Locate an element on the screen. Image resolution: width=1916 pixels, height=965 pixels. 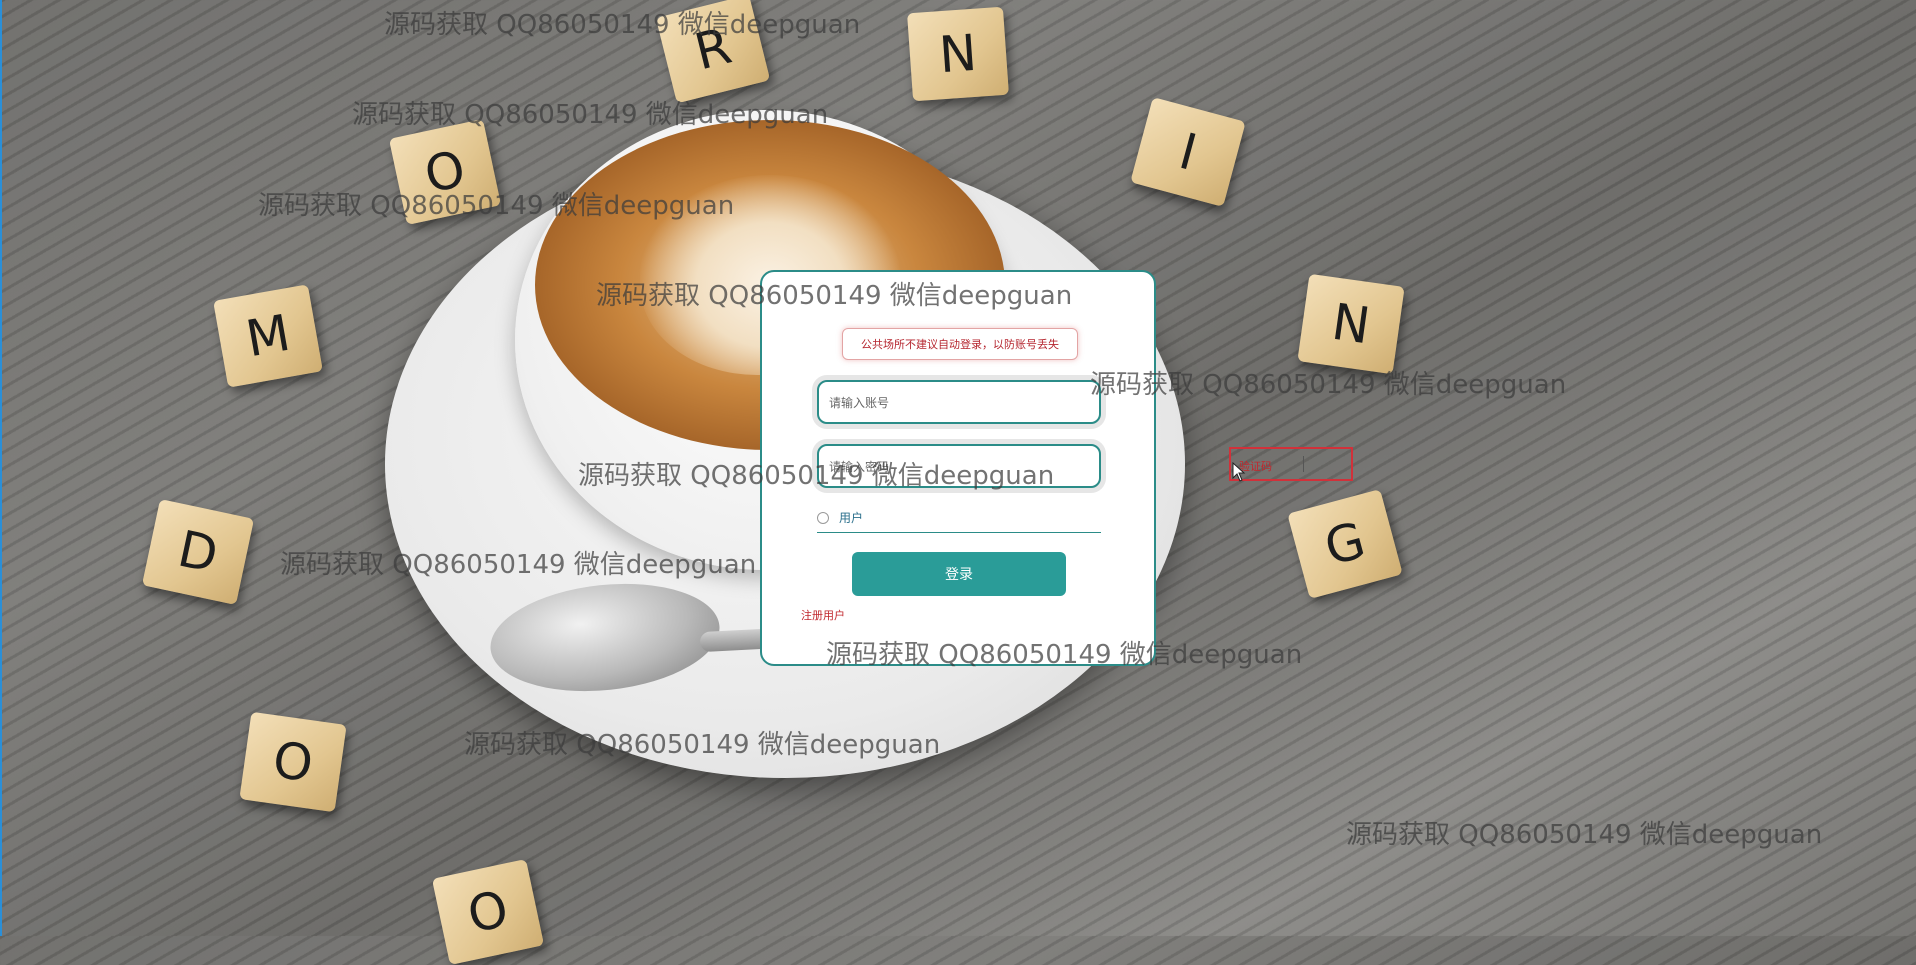
account-input: 请输入账号 is located at coordinates (959, 402).